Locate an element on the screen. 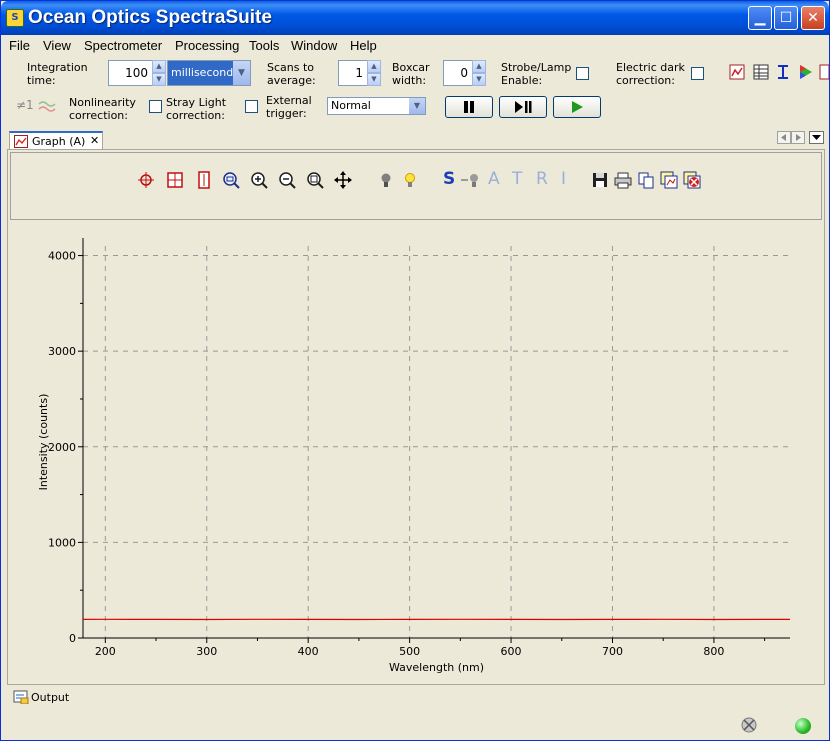 Image resolution: width=830 pixels, height=741 pixels. text-cursor-icon is located at coordinates (783, 72).